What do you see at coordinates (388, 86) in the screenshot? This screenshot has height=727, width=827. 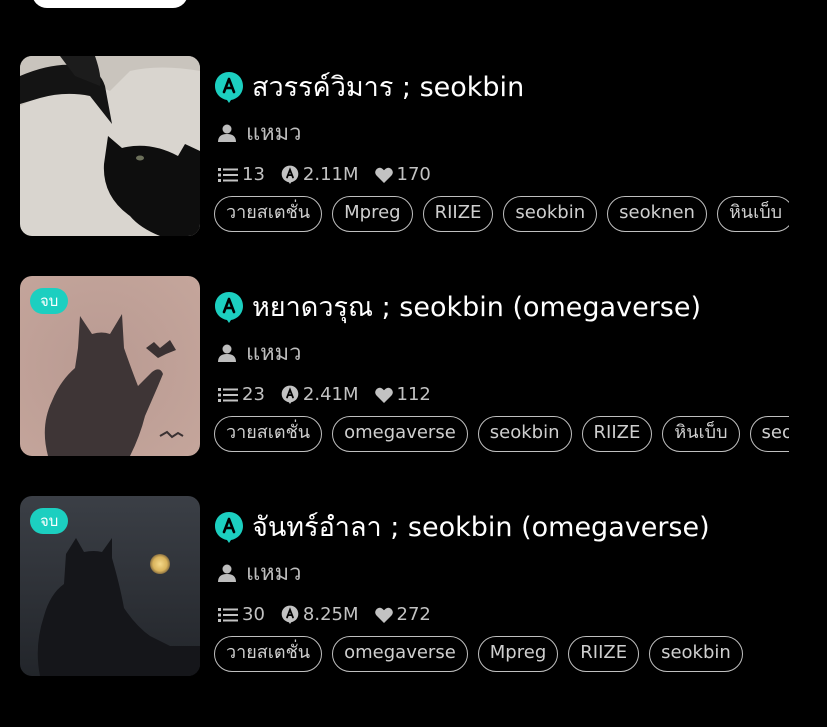 I see `story-title: สวรรค์วิมาร ; seokbin` at bounding box center [388, 86].